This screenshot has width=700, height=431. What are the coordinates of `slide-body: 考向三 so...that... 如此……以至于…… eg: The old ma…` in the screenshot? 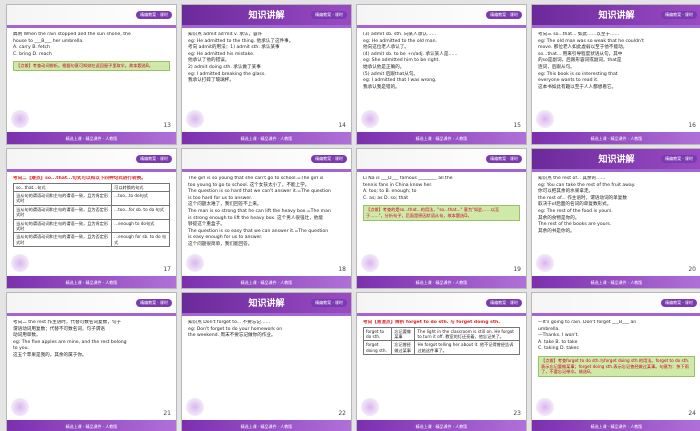 It's located at (616, 76).